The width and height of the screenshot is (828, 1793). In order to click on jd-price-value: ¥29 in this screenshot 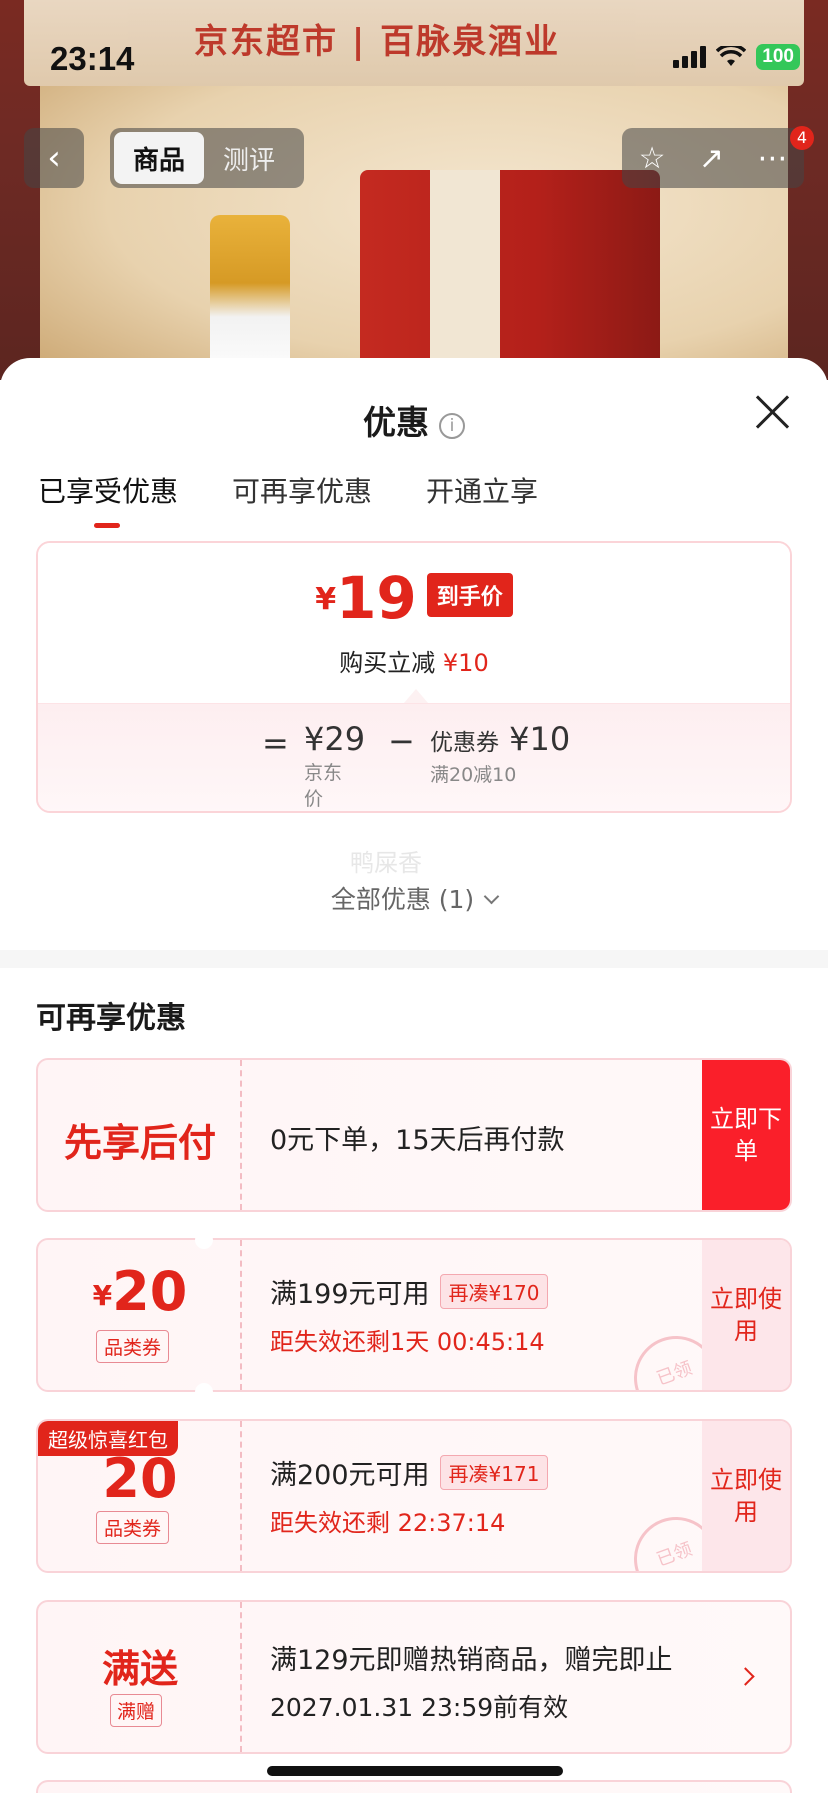, I will do `click(335, 739)`.